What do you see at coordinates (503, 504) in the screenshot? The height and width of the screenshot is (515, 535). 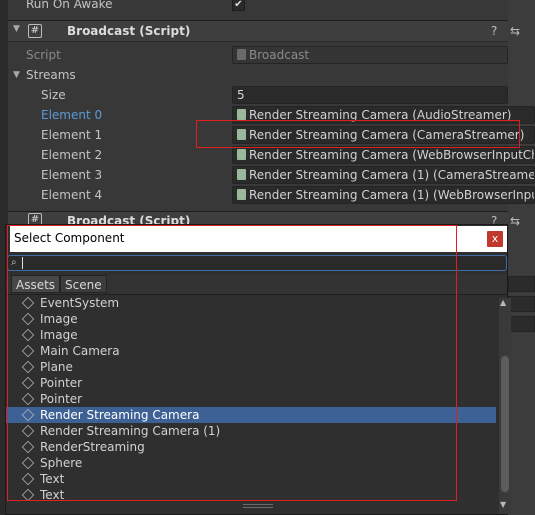 I see `scroll-down-icon: ▼` at bounding box center [503, 504].